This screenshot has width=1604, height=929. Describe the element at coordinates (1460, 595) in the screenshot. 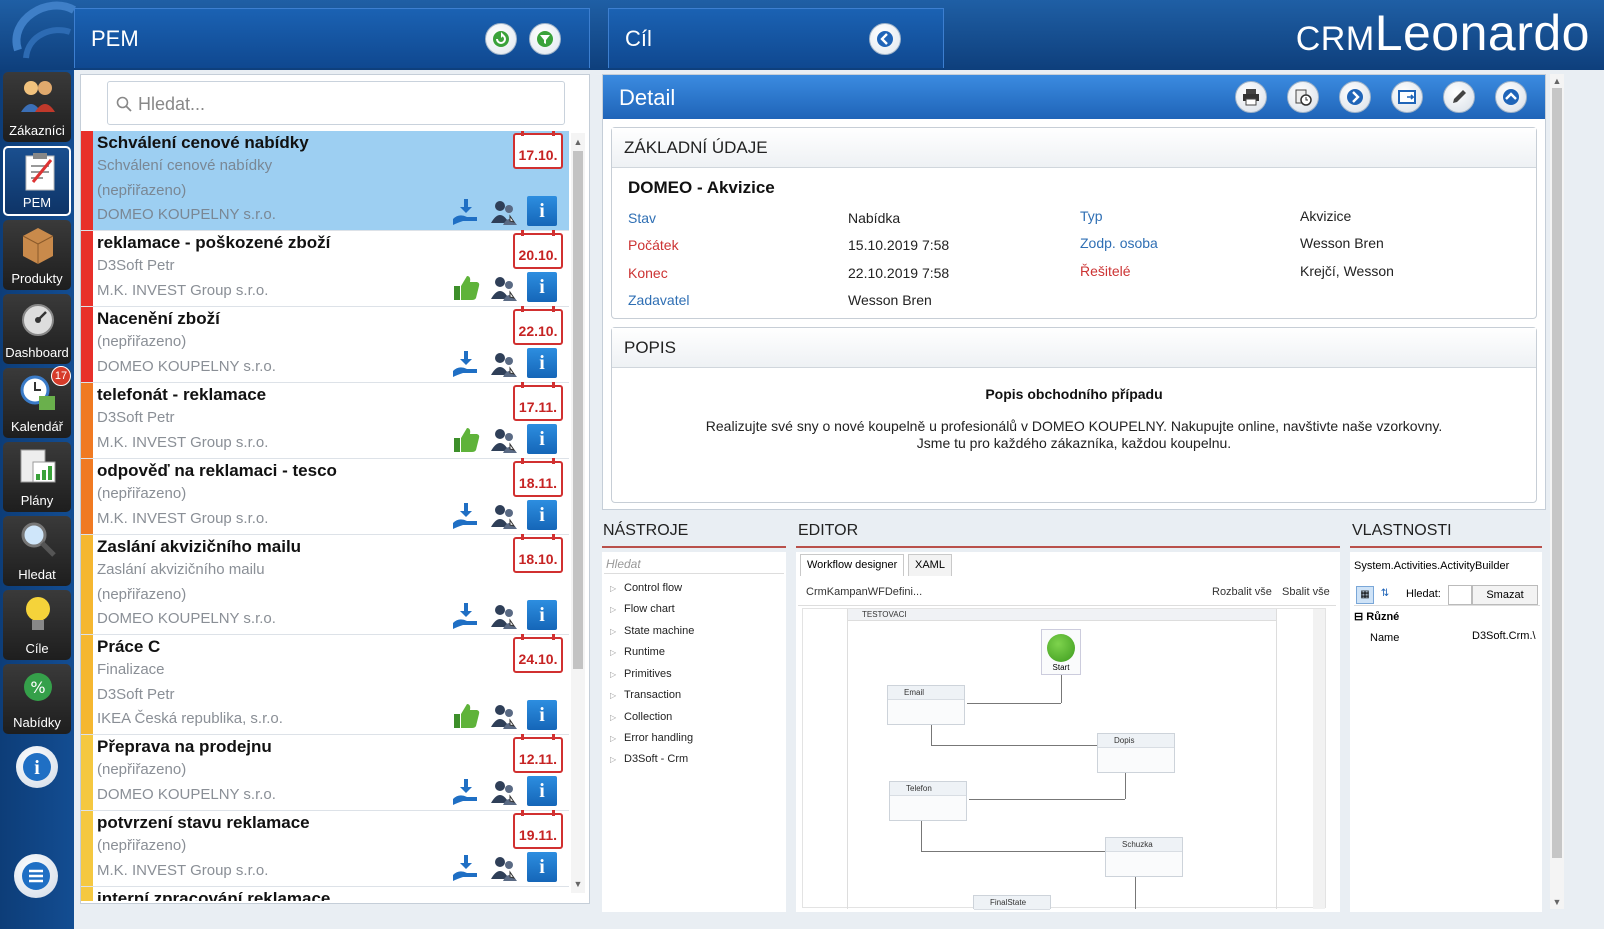

I see `properties-search-input` at that location.